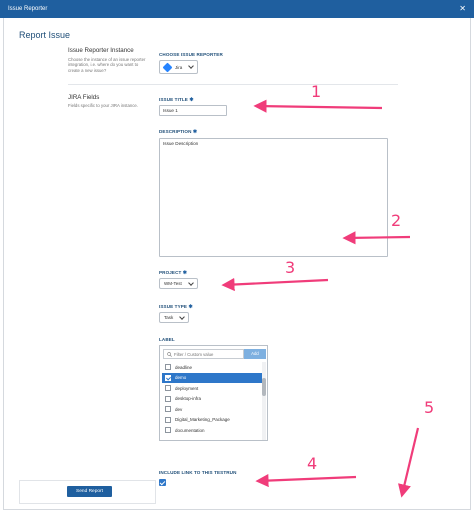 The width and height of the screenshot is (474, 512). I want to click on dialog-footer: Send Report, so click(87, 492).